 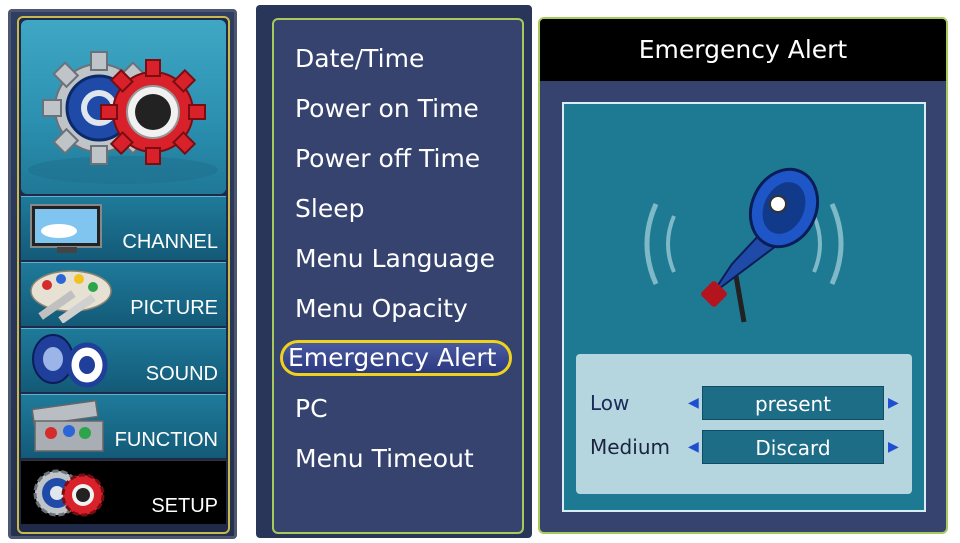 What do you see at coordinates (744, 424) in the screenshot?
I see `alert-options: Low ◀ present ▶ Medium ◀ Discard ▶` at bounding box center [744, 424].